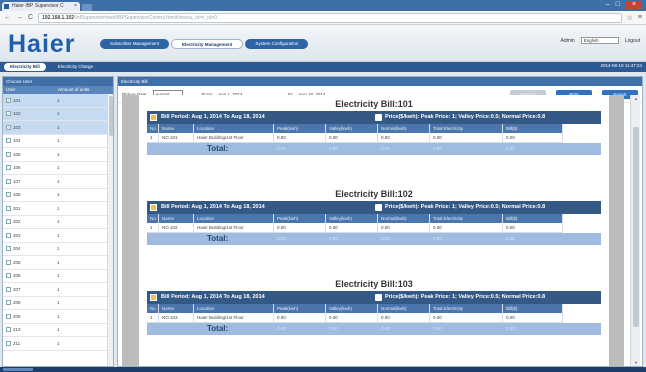 This screenshot has height=372, width=646. I want to click on user-row: ✓ 103 1, so click(58, 128).